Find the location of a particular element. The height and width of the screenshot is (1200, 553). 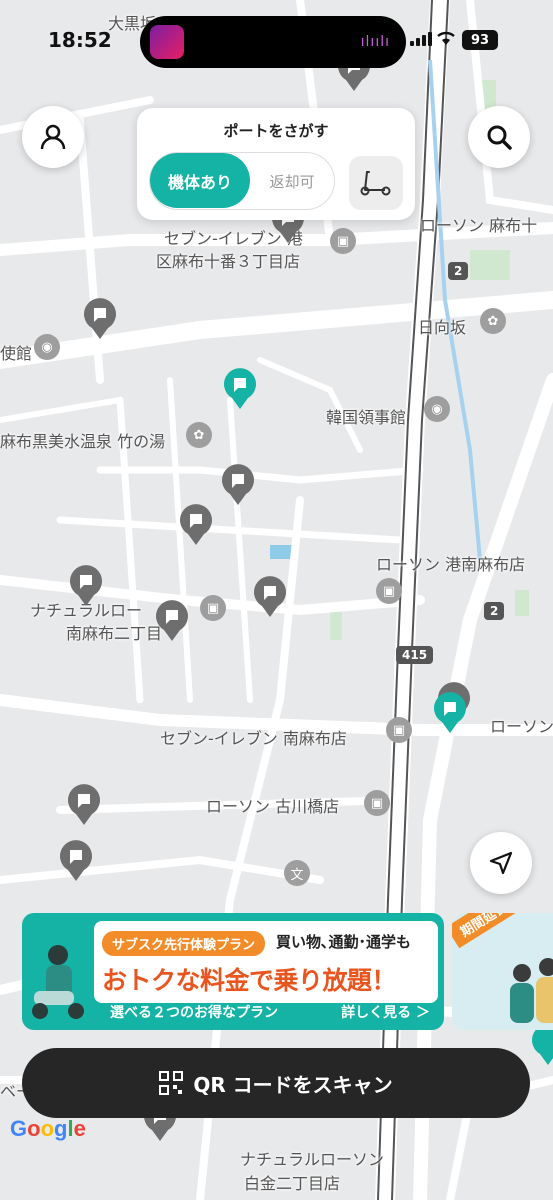

map-label-onsen: 麻布黒美水温泉 竹の湯 is located at coordinates (83, 441).